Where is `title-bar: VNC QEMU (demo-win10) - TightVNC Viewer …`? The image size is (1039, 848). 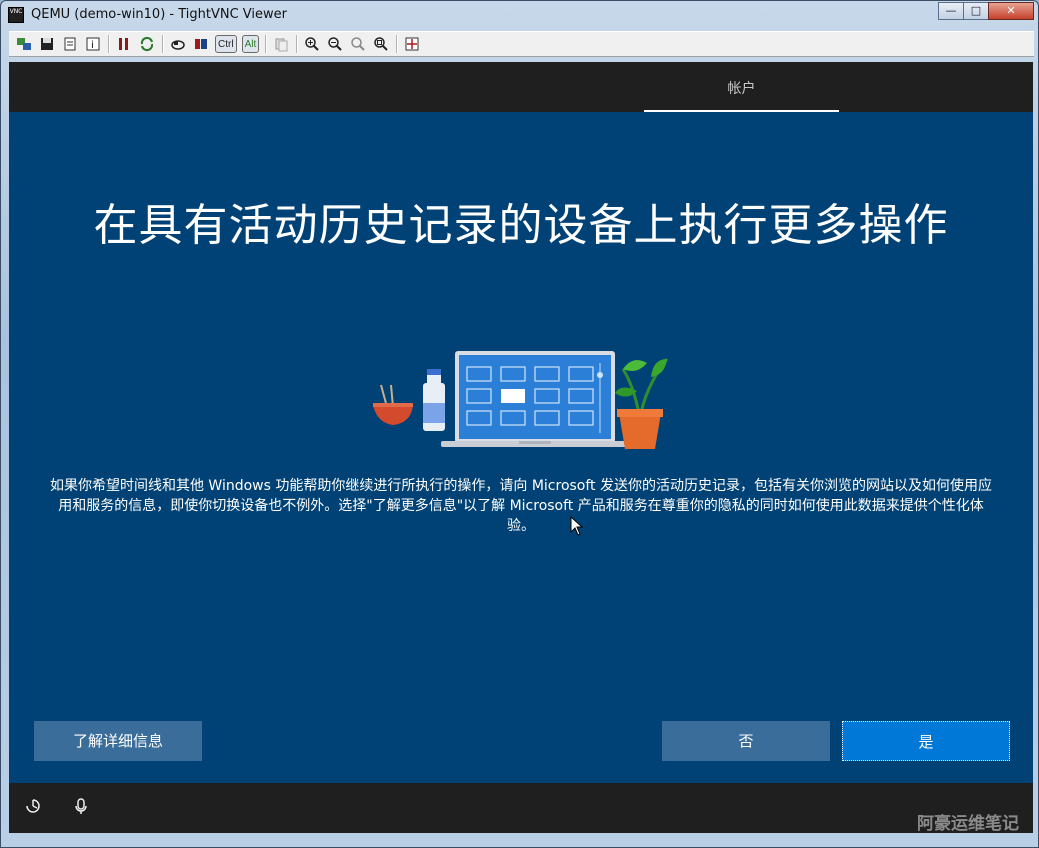
title-bar: VNC QEMU (demo-win10) - TightVNC Viewer … is located at coordinates (519, 15).